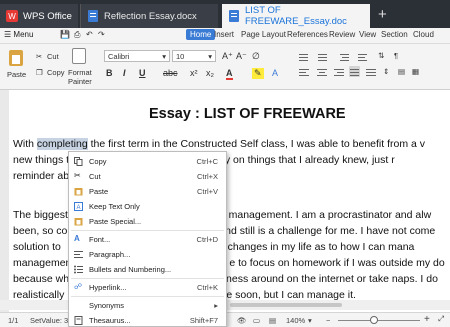 The image size is (450, 327). Describe the element at coordinates (207, 239) in the screenshot. I see `menu-item-shortcut: Ctrl+D` at that location.